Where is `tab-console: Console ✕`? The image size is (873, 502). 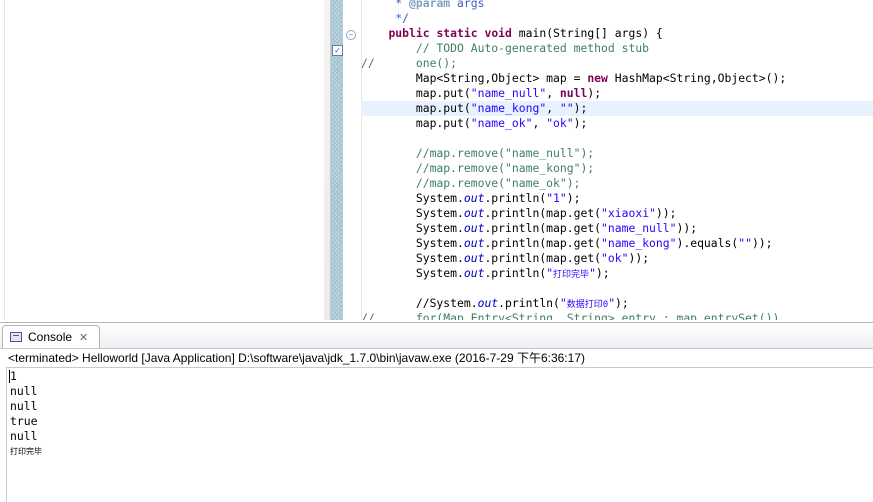
tab-console: Console ✕ is located at coordinates (51, 336).